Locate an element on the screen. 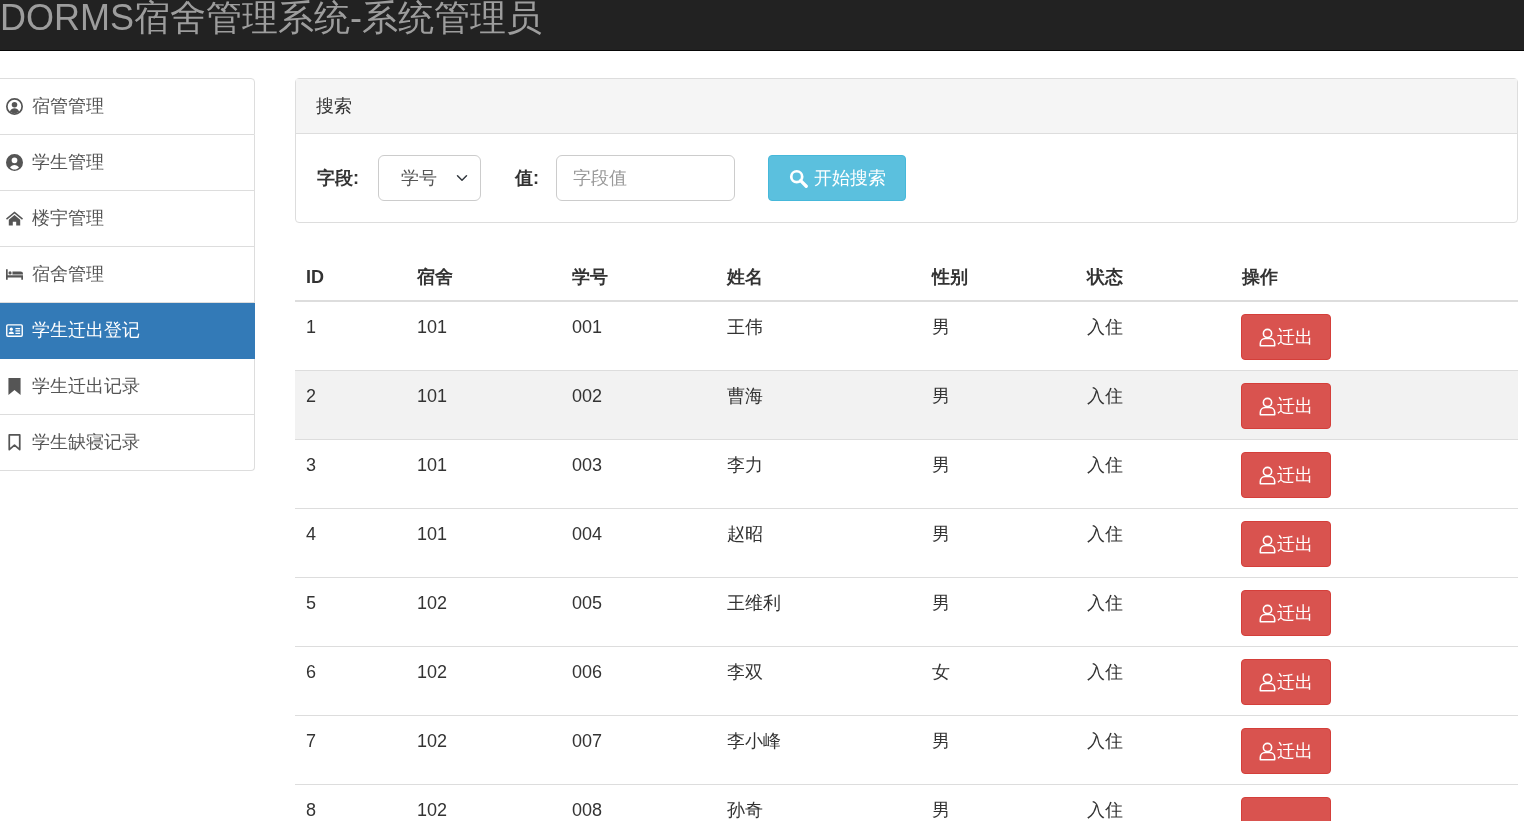 This screenshot has height=821, width=1524. sidebar-item: 学生管理 is located at coordinates (127, 163).